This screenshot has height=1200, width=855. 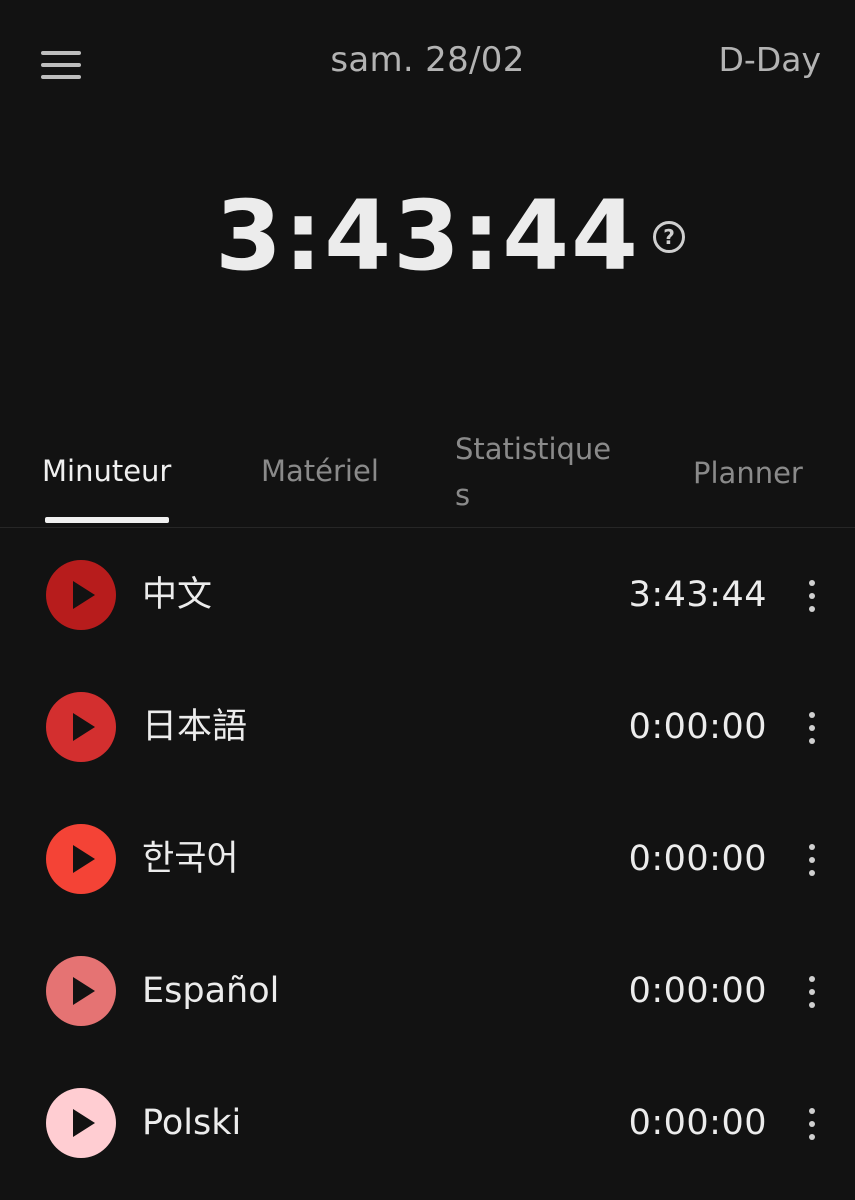 I want to click on timer-row: Español 0:00:00, so click(x=427, y=990).